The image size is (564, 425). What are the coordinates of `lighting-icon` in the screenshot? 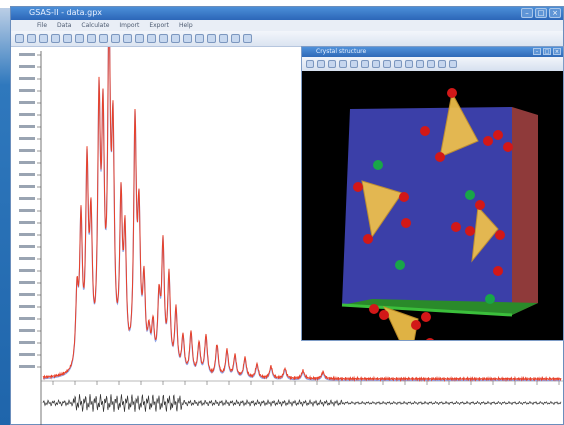 It's located at (409, 64).